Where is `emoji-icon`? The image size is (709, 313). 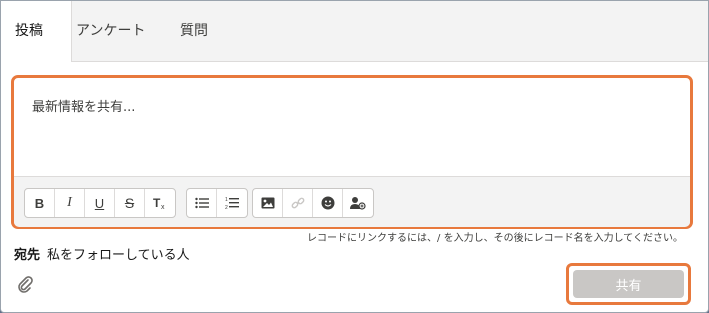 emoji-icon is located at coordinates (328, 203).